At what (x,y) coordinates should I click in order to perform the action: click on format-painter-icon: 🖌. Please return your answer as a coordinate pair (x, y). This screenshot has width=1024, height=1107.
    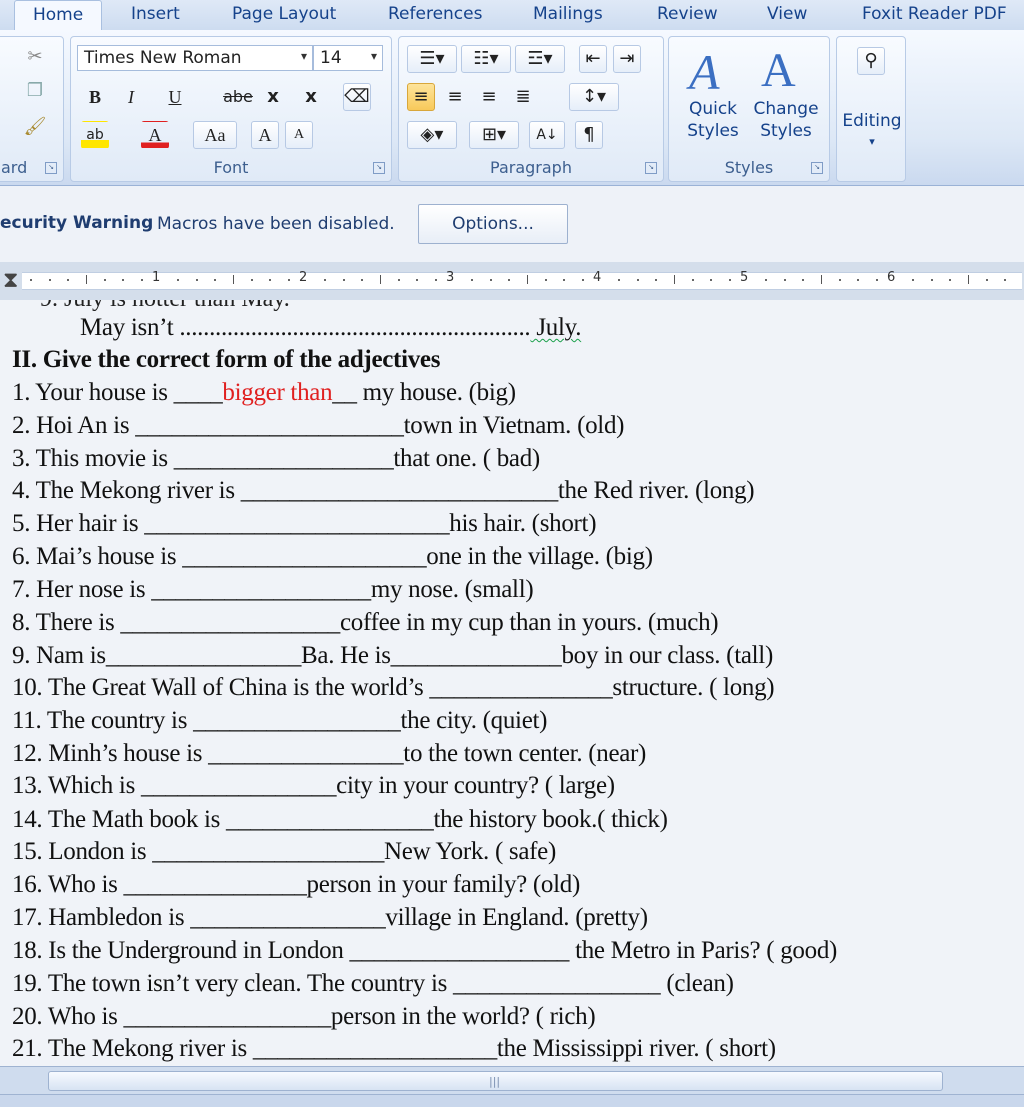
    Looking at the image, I should click on (35, 127).